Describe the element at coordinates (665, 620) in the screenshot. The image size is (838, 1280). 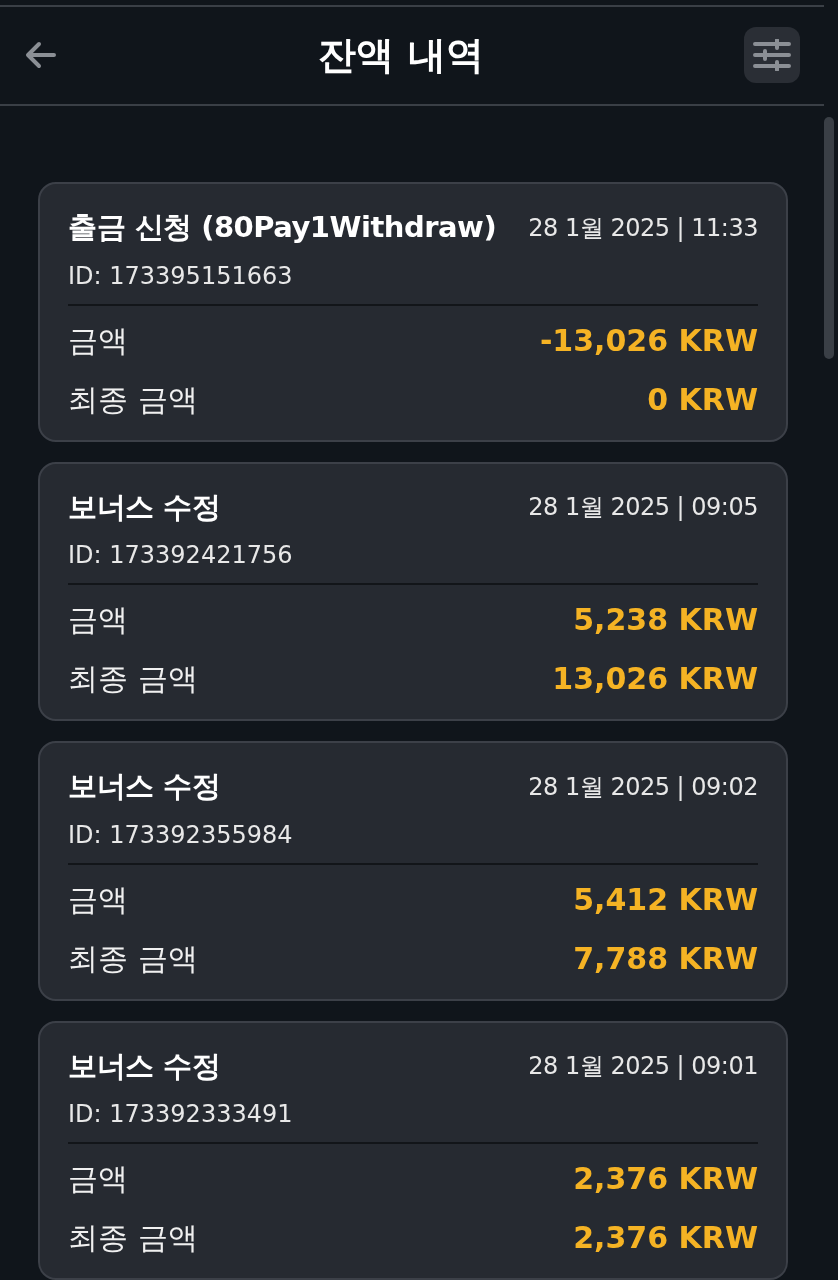
I see `amount-value: 5,238 KRW` at that location.